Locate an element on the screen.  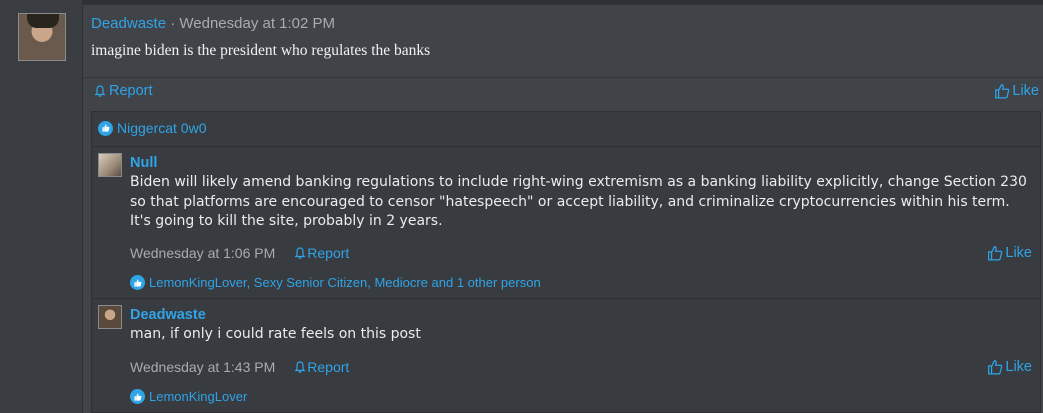
post-timestamp: Wednesday at 1:02 PM is located at coordinates (257, 23).